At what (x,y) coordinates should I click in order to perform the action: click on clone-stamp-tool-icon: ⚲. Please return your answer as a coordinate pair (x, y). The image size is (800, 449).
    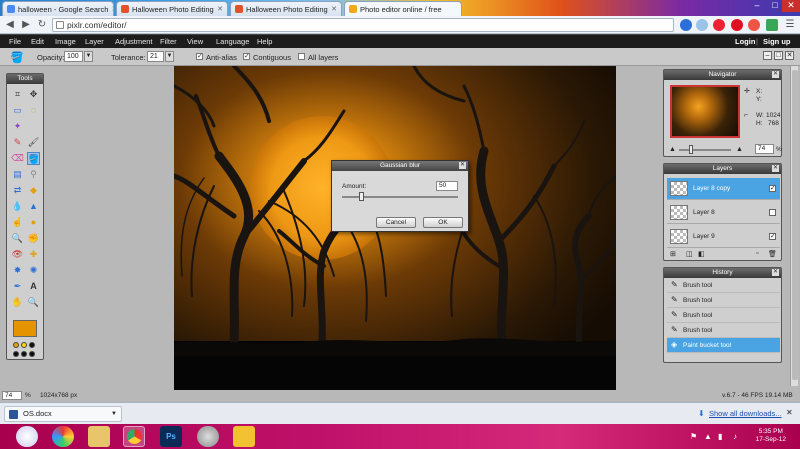
    Looking at the image, I should click on (33, 174).